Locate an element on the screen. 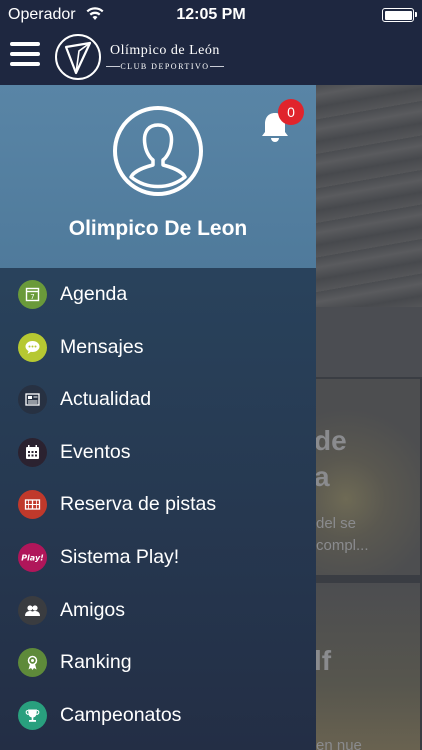  menu-item-sistema-play: Play! Sistema Play! is located at coordinates (158, 557).